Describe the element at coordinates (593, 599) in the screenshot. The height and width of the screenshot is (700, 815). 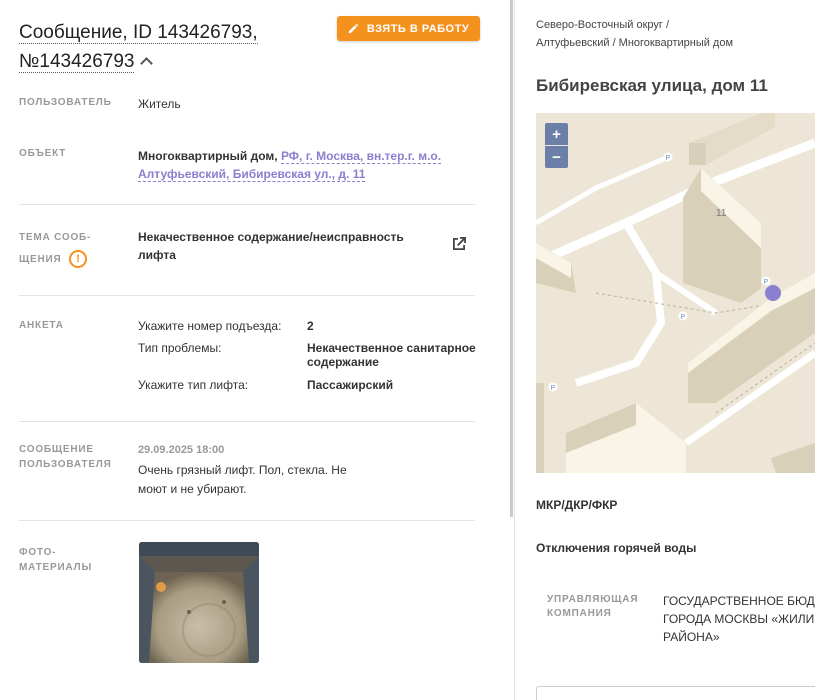
I see `management-label-line1: УПРАВЛЯЮЩАЯ` at that location.